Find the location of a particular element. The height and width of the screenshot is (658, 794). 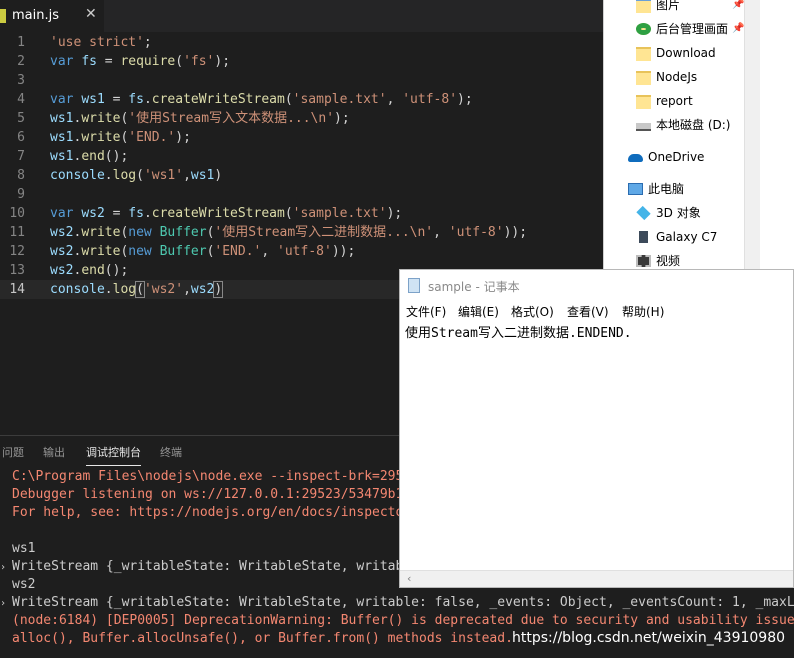

notepad-title-bar: sample - 记事本 is located at coordinates (596, 285).